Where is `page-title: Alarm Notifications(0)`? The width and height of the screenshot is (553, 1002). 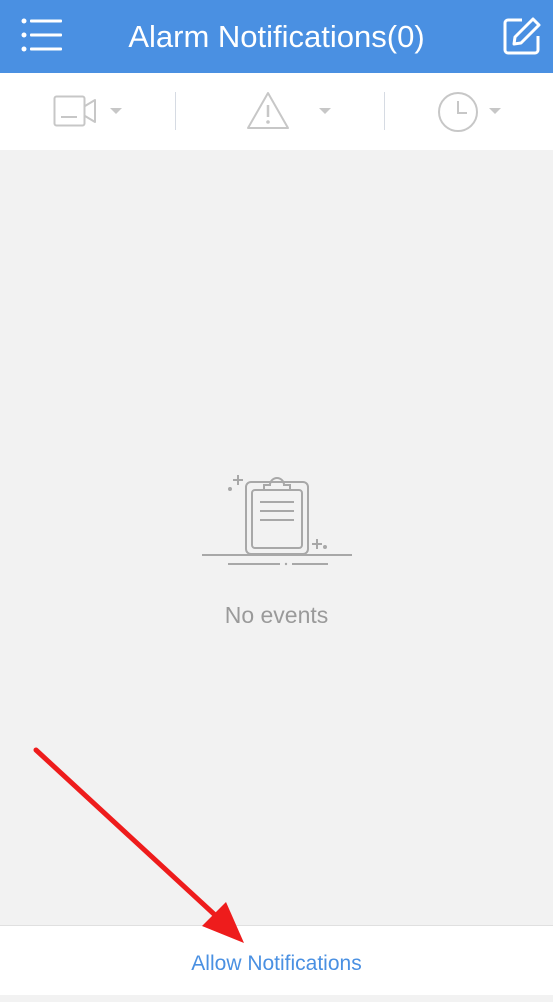
page-title: Alarm Notifications(0) is located at coordinates (276, 36).